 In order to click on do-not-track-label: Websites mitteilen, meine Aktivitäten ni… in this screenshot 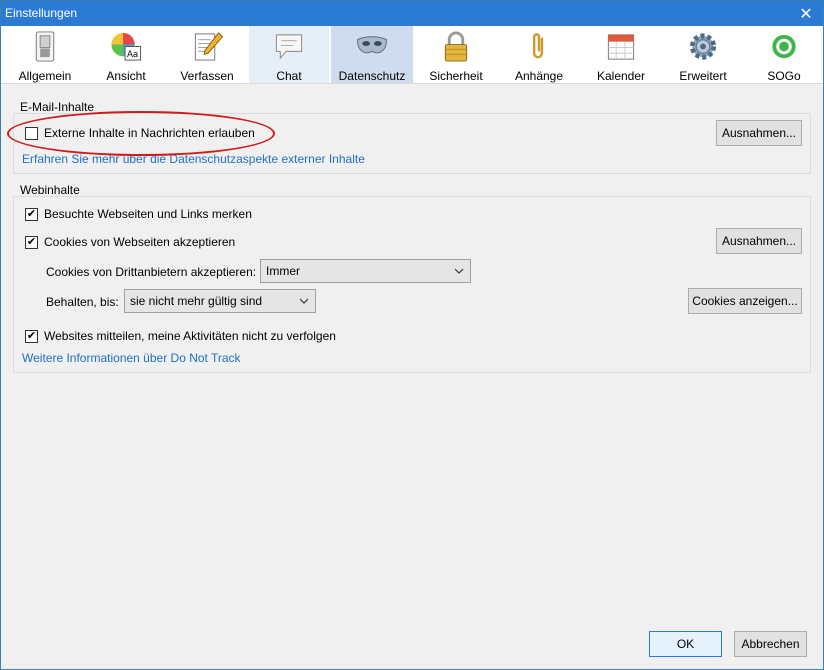, I will do `click(190, 336)`.